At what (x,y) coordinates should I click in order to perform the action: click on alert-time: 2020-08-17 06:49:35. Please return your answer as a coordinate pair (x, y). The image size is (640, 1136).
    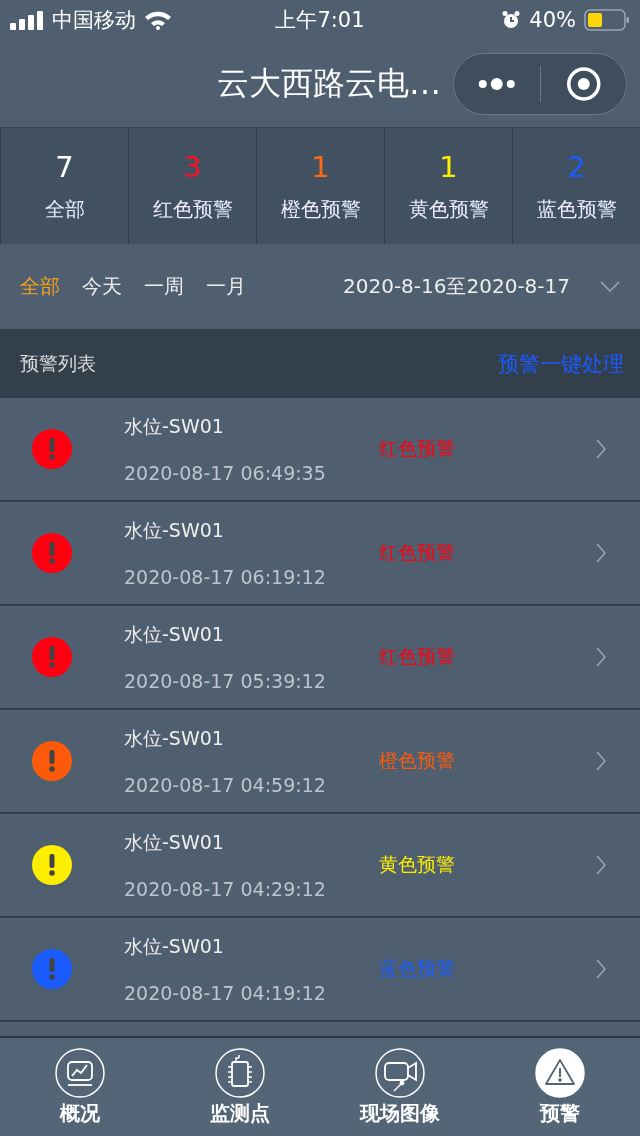
    Looking at the image, I should click on (225, 473).